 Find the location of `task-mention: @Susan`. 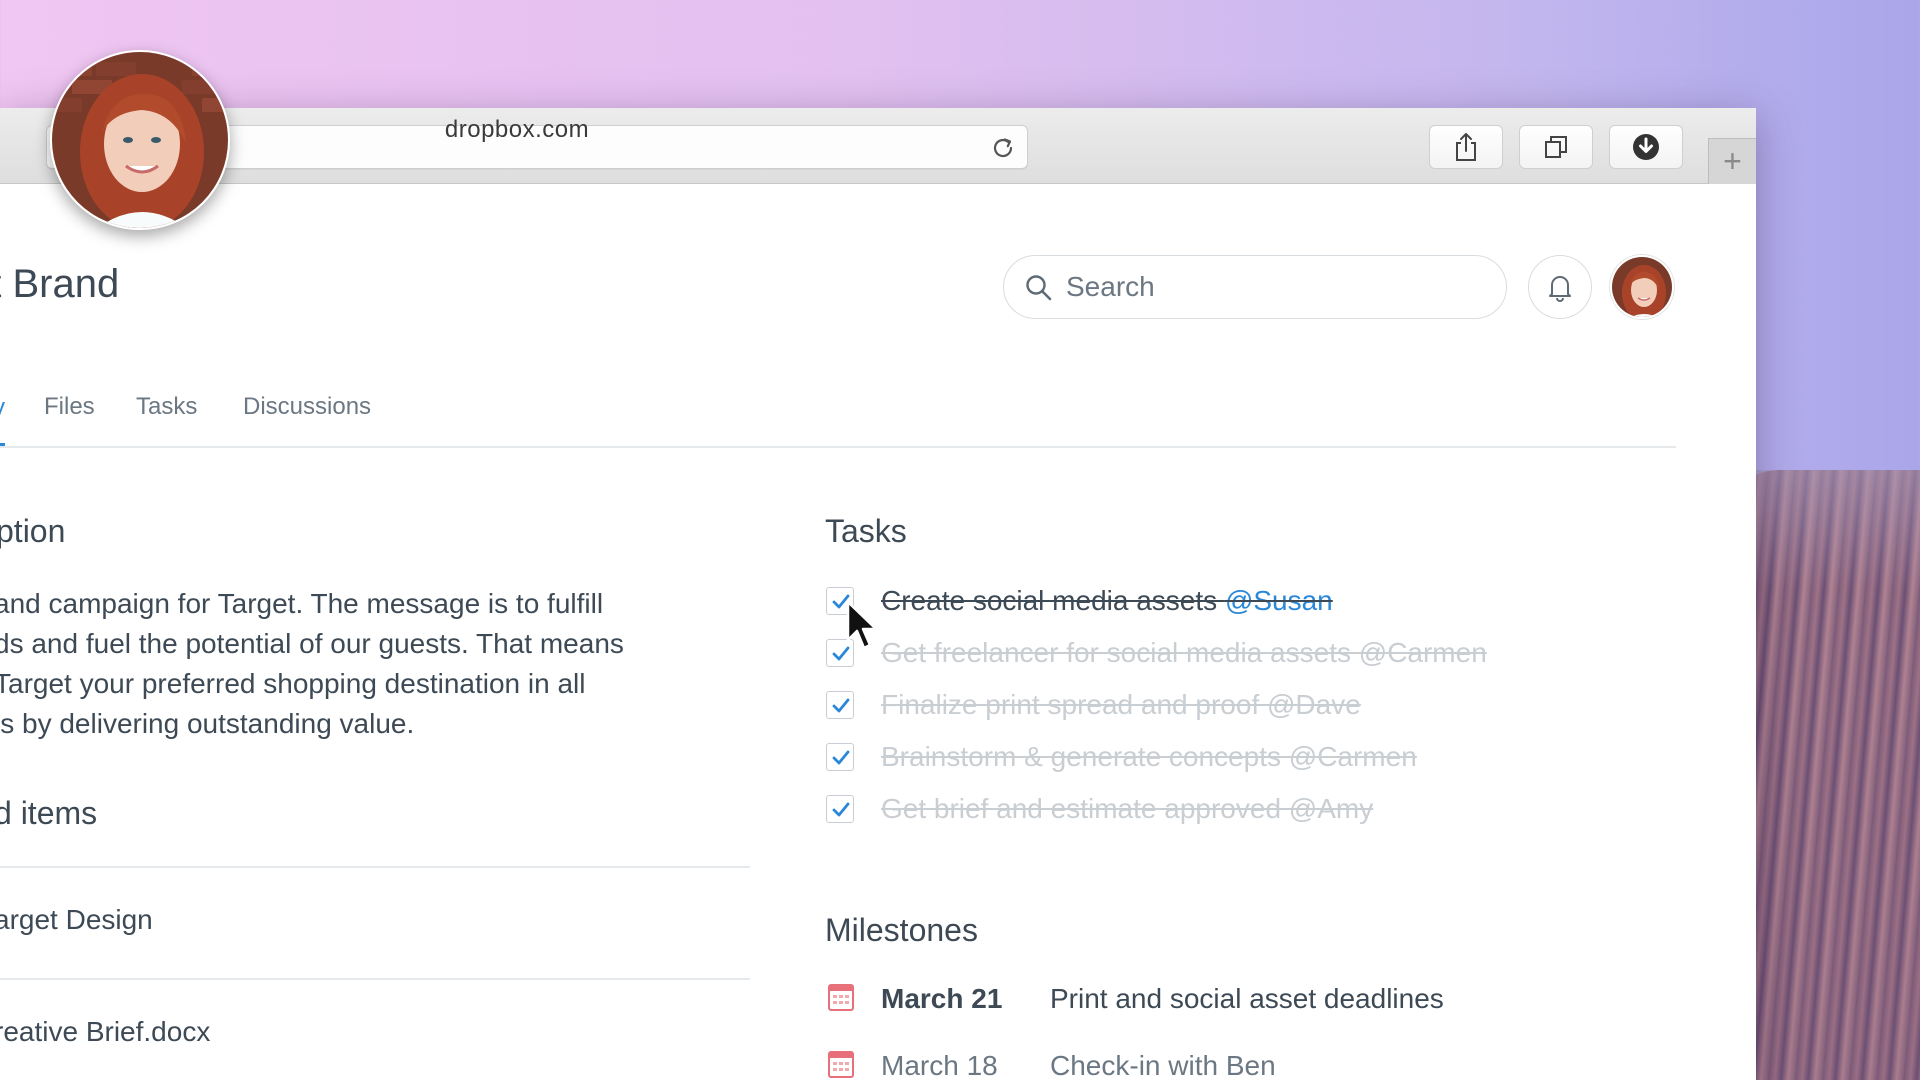

task-mention: @Susan is located at coordinates (1279, 600).